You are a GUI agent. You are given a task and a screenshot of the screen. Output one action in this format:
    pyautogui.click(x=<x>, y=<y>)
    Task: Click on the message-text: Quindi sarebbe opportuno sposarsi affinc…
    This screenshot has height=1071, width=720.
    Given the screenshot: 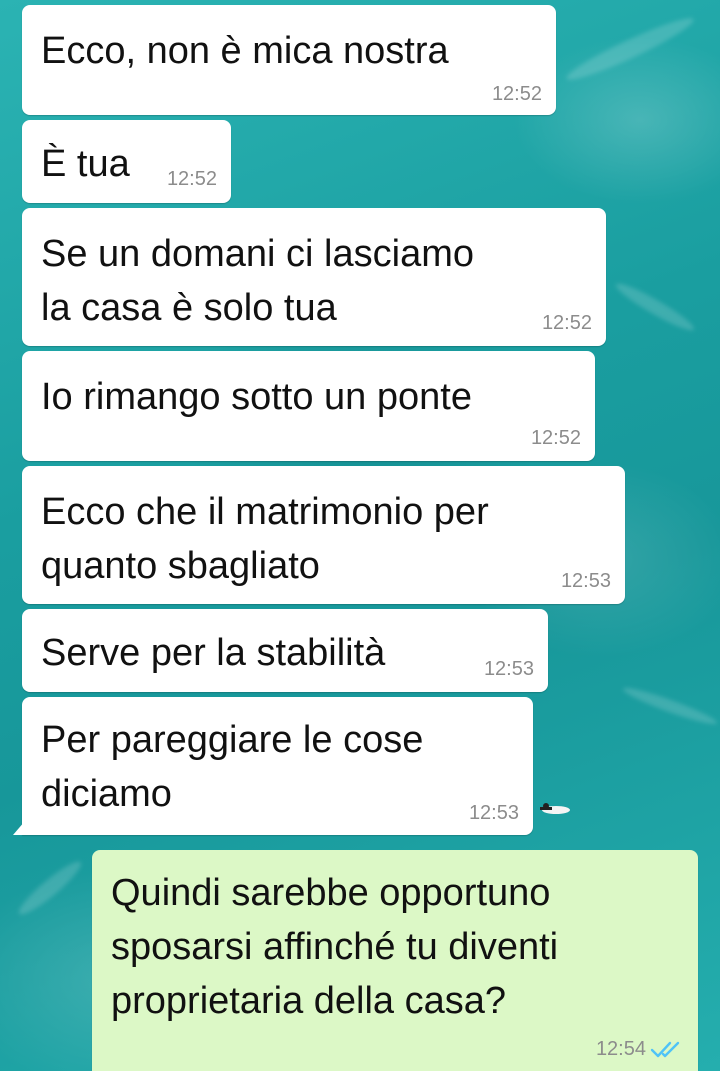 What is the action you would take?
    pyautogui.click(x=334, y=947)
    